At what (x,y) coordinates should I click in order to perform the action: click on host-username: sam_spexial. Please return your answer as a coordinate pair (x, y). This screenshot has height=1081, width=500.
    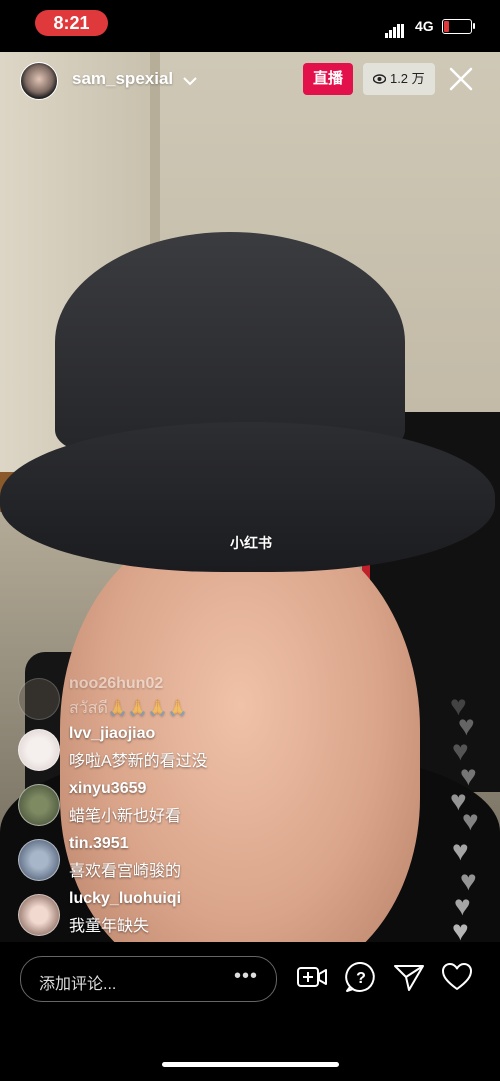
    Looking at the image, I should click on (122, 79).